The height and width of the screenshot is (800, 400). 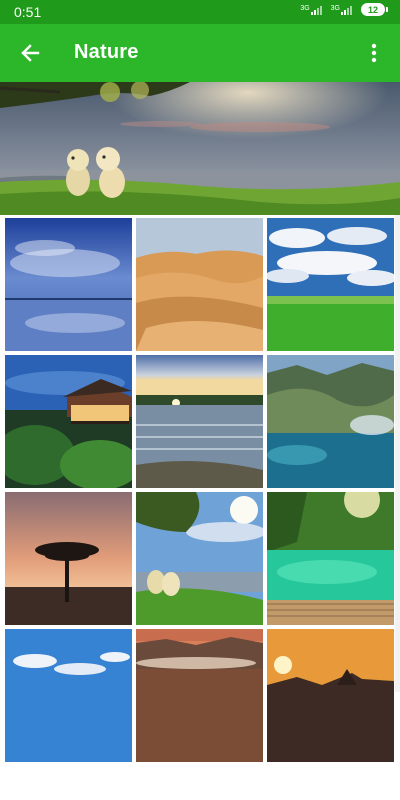 I want to click on status-icons: 3G 3G 12, so click(x=344, y=9).